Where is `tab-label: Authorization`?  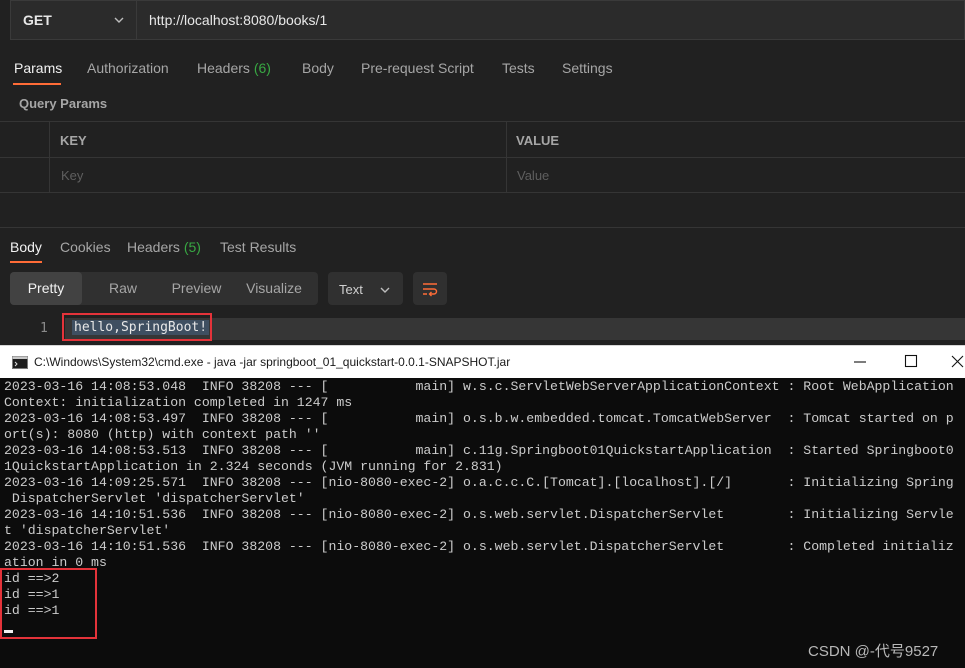
tab-label: Authorization is located at coordinates (128, 68).